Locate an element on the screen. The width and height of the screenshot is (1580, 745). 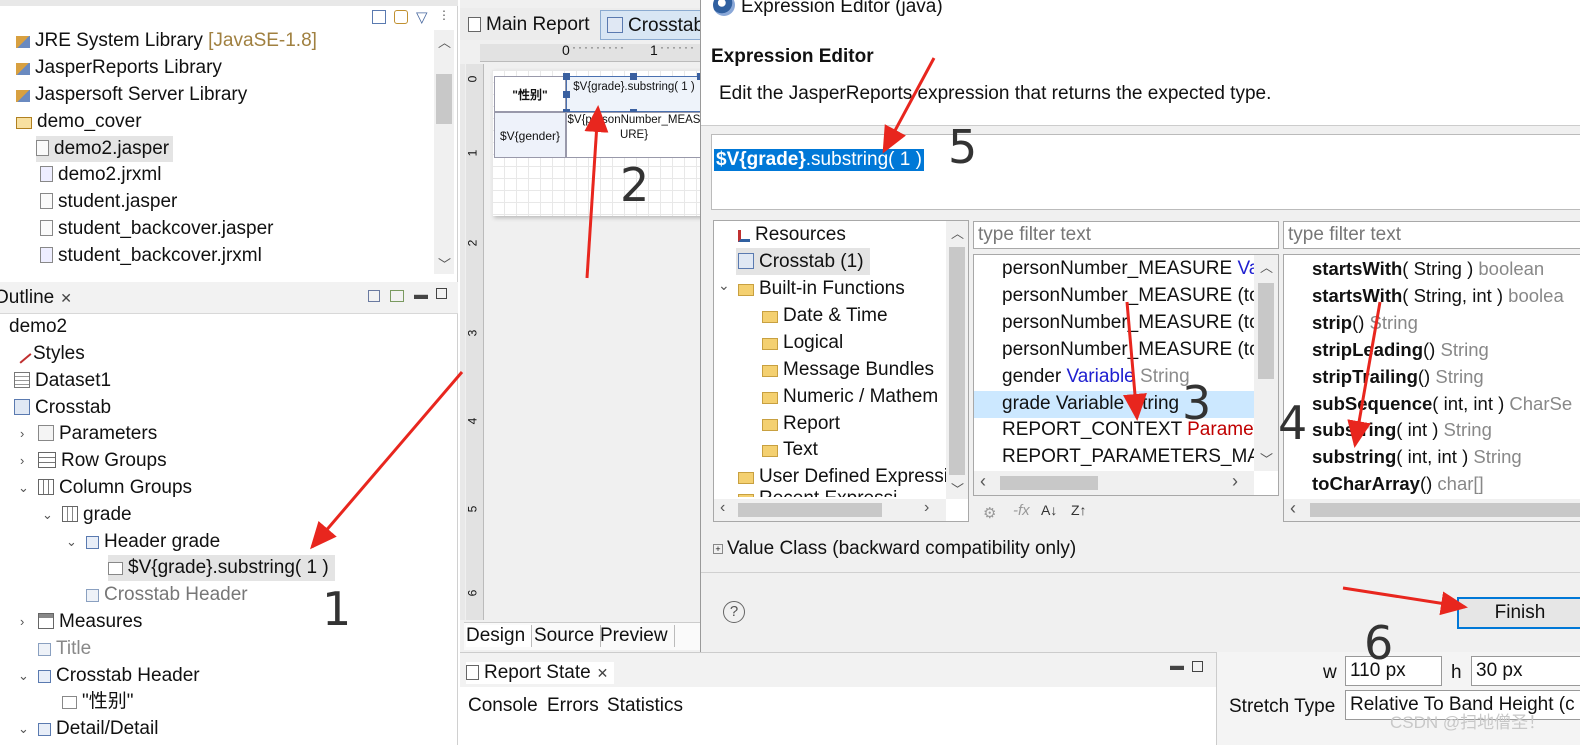
category-scrollbar: ︿ ﹀ is located at coordinates (957, 360).